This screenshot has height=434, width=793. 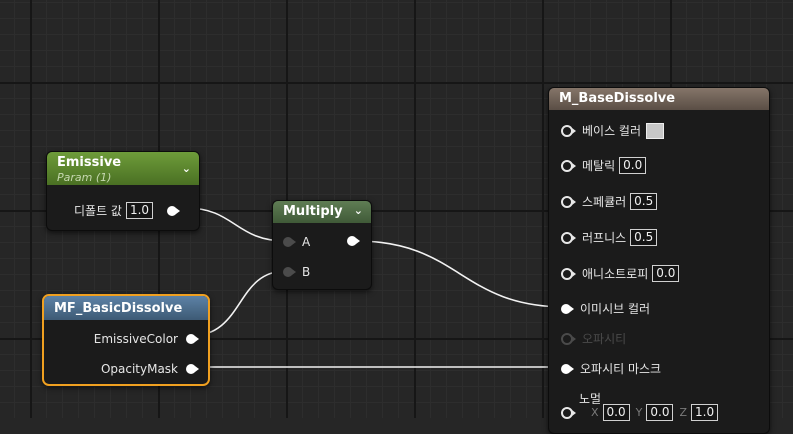 I want to click on material-node-header: M_BaseDissolve, so click(x=659, y=99).